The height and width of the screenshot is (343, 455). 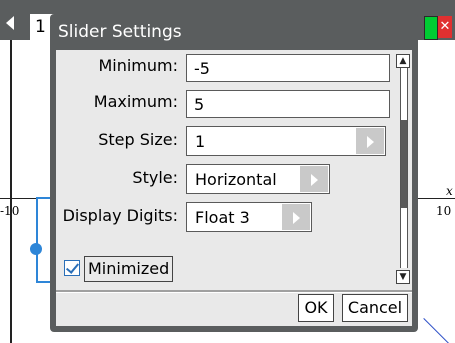 I want to click on x-axis-min-label: -10, so click(x=10, y=211).